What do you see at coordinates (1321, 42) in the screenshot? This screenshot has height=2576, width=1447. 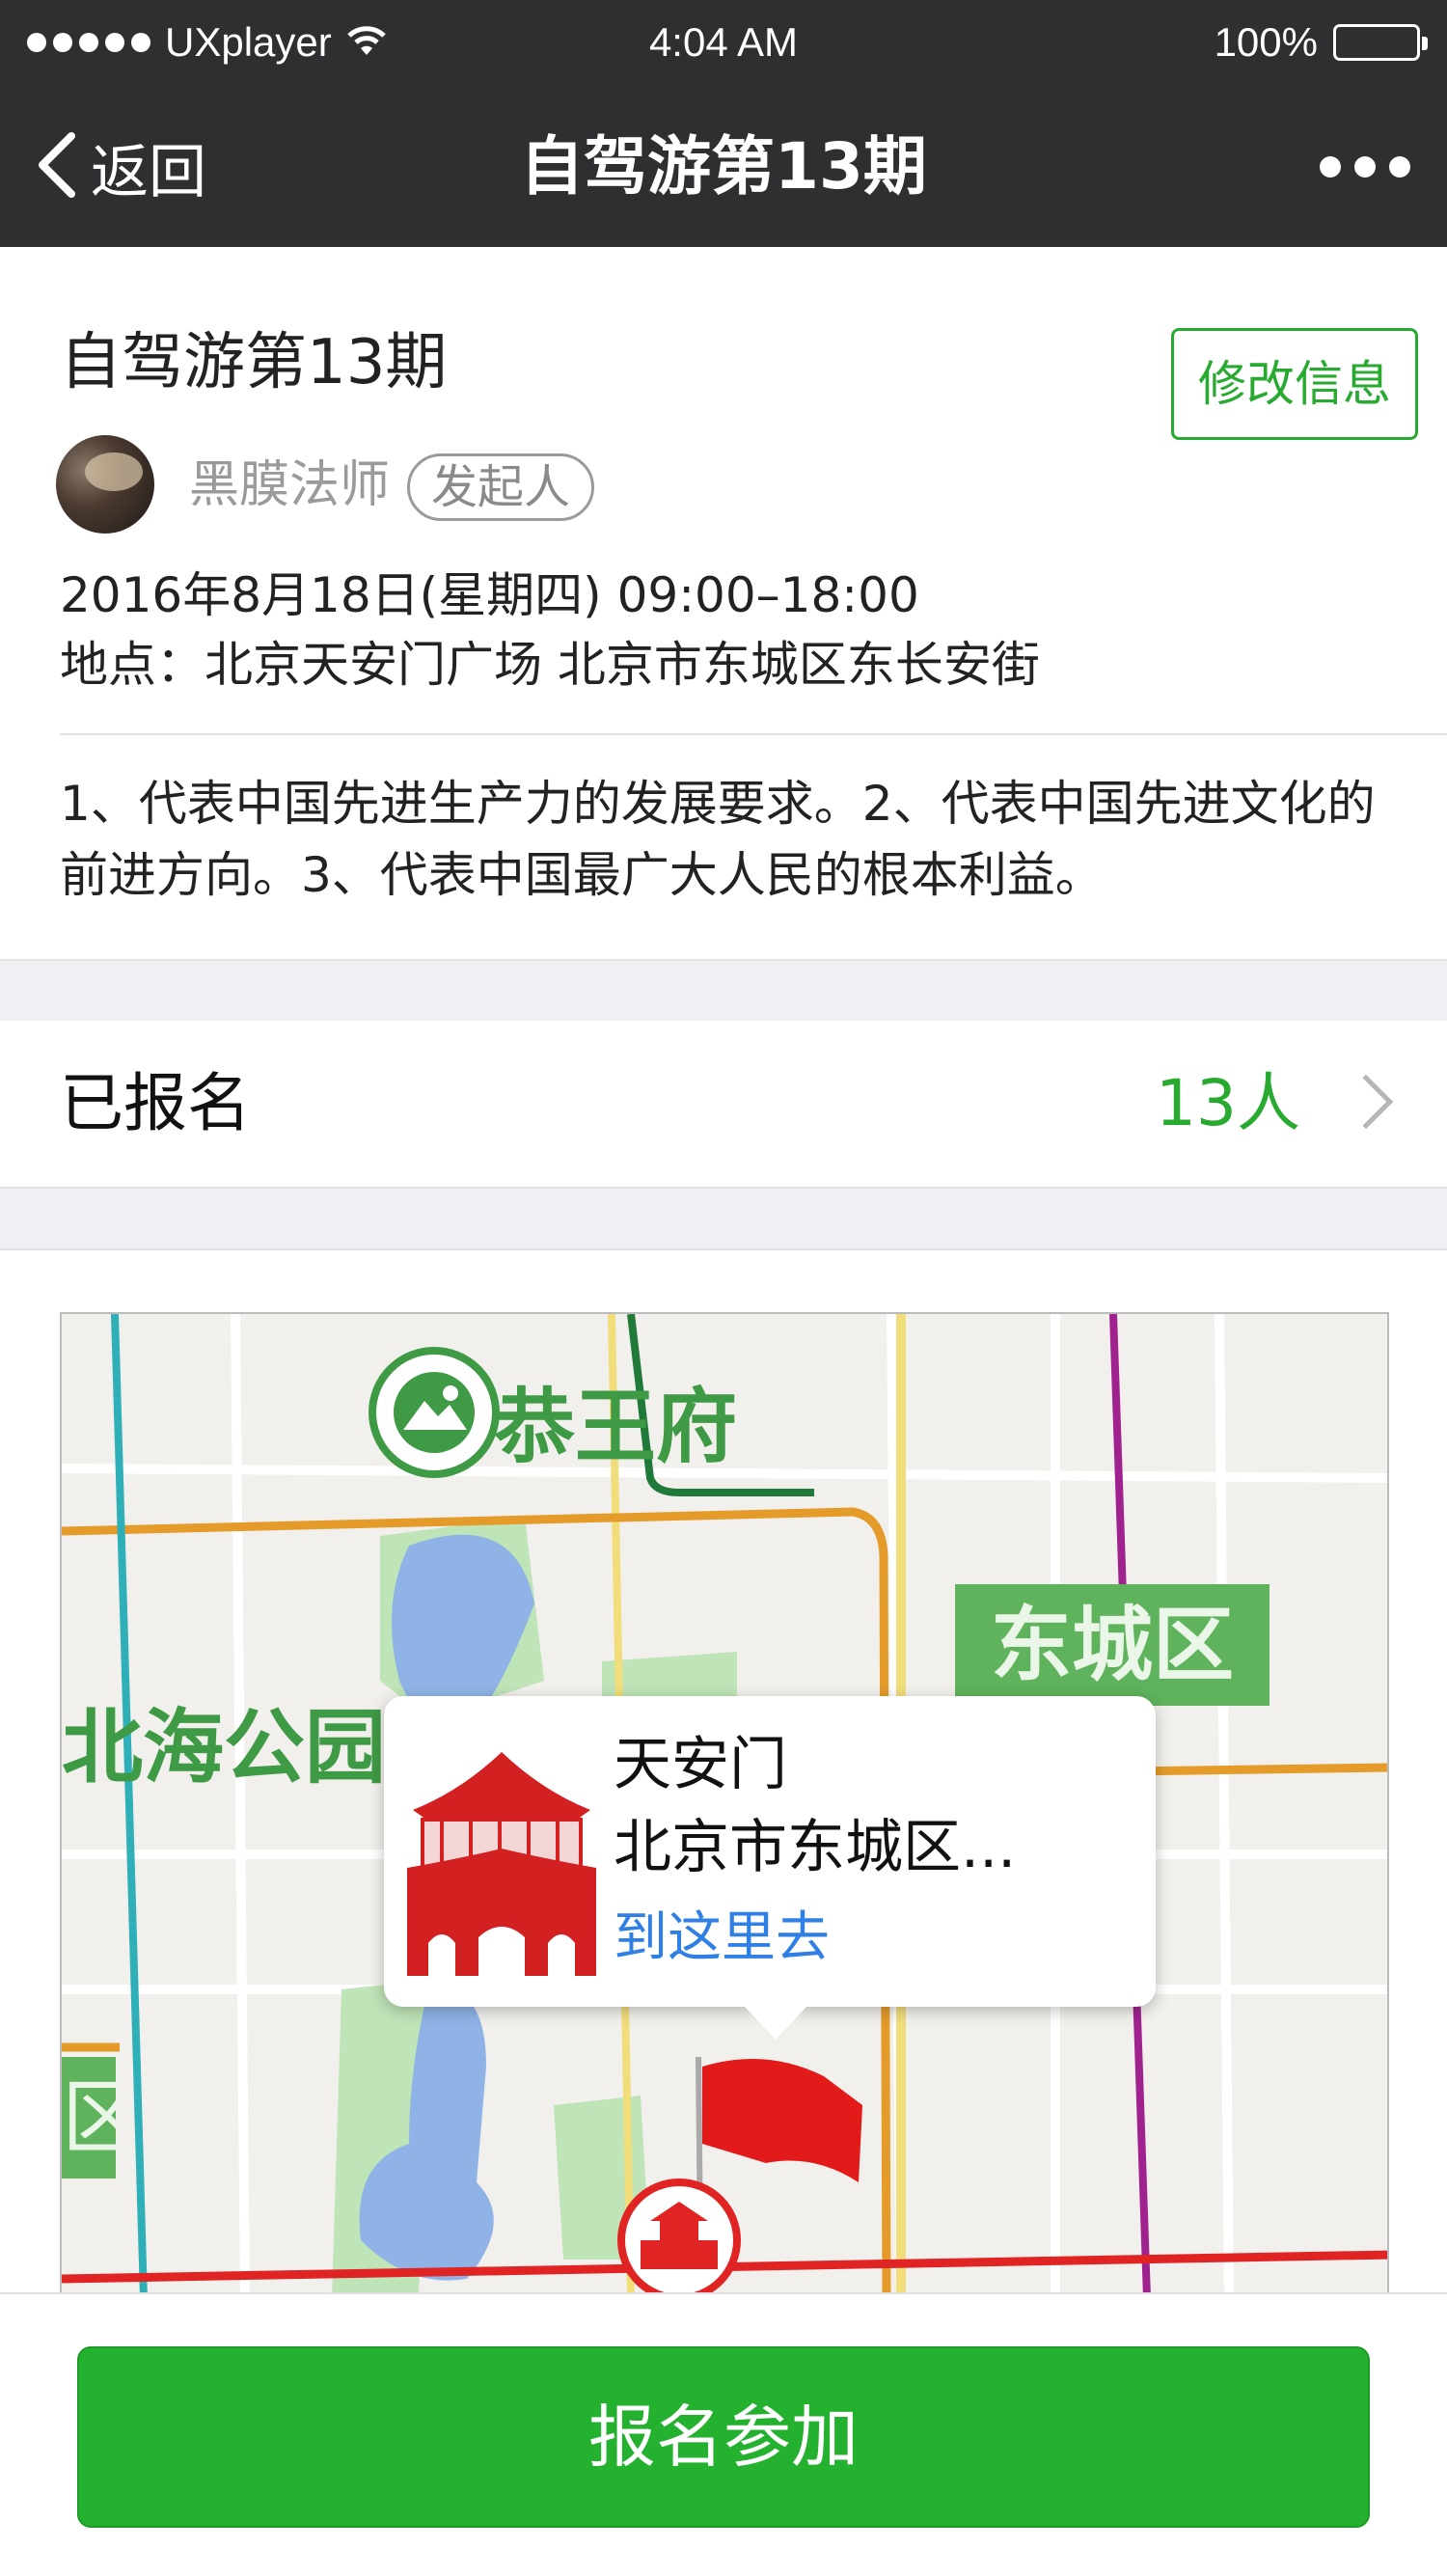 I see `battery-status: 100%` at bounding box center [1321, 42].